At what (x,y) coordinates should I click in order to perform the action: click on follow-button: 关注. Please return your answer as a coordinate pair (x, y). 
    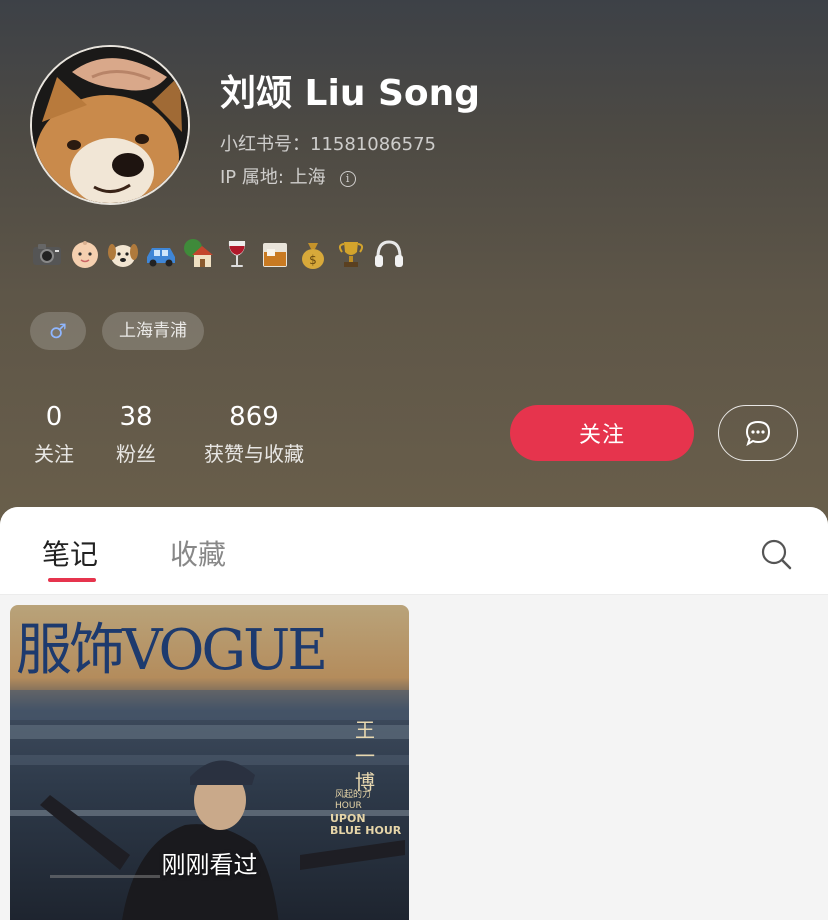
    Looking at the image, I should click on (602, 433).